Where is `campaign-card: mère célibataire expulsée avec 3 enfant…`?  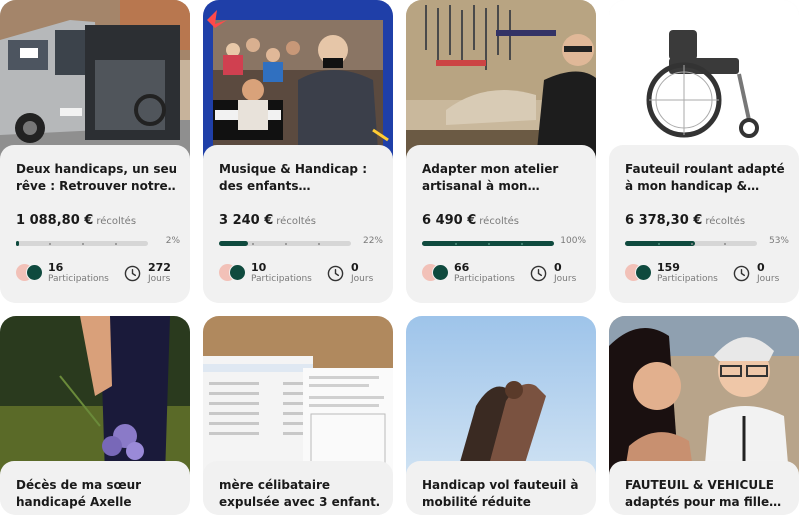
campaign-card: mère célibataire expulsée avec 3 enfant… is located at coordinates (298, 415).